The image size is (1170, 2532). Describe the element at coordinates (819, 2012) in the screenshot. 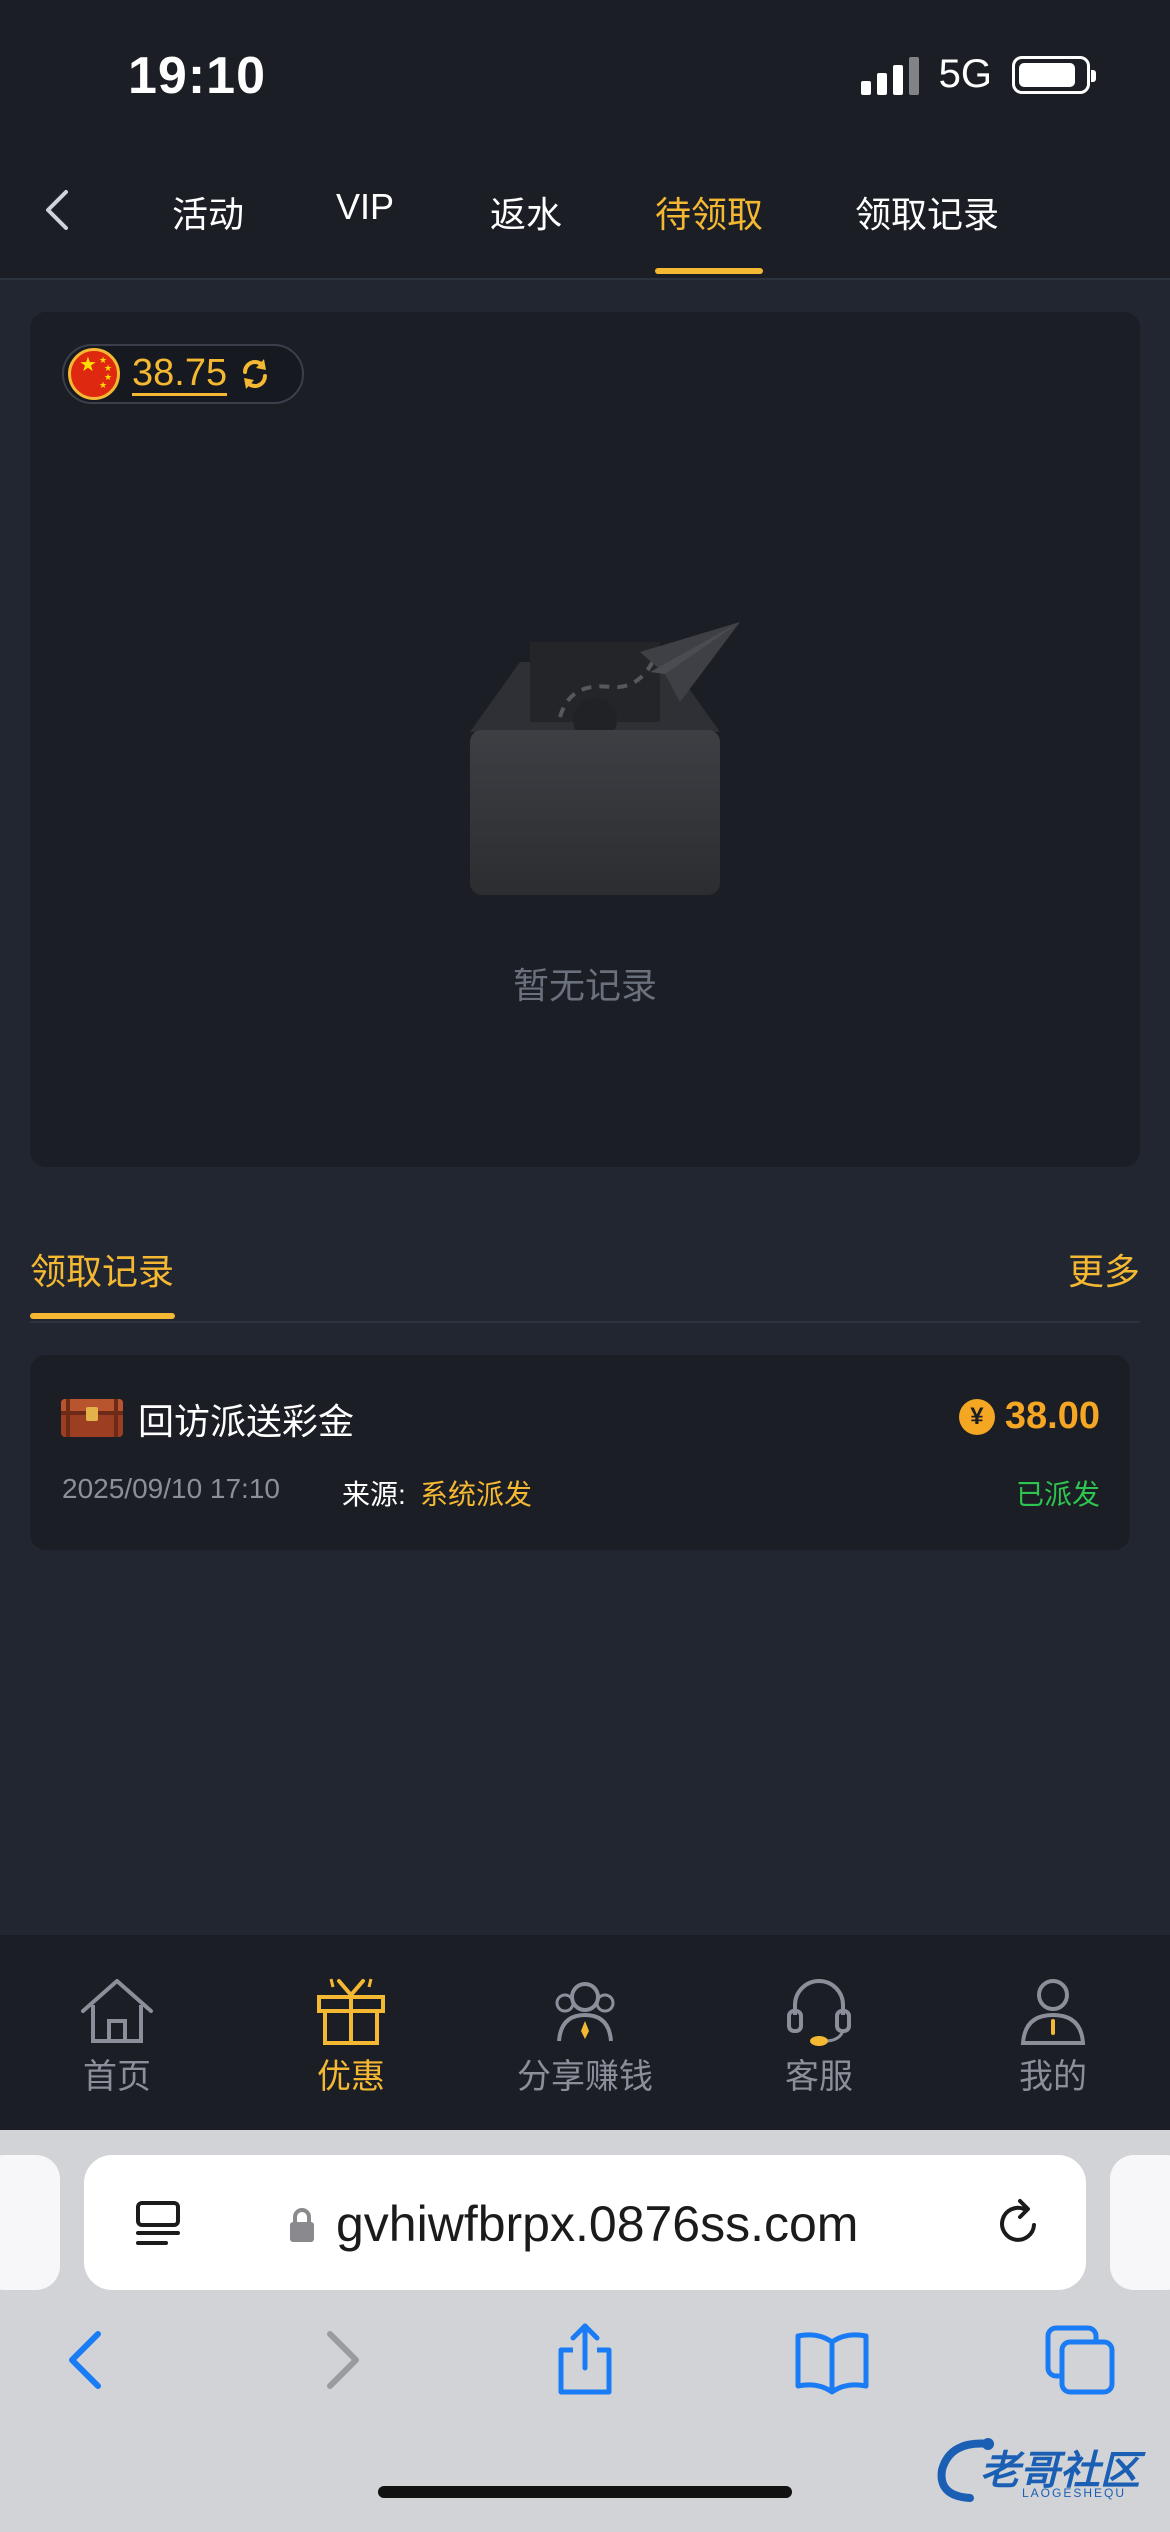

I see `headset-icon` at that location.